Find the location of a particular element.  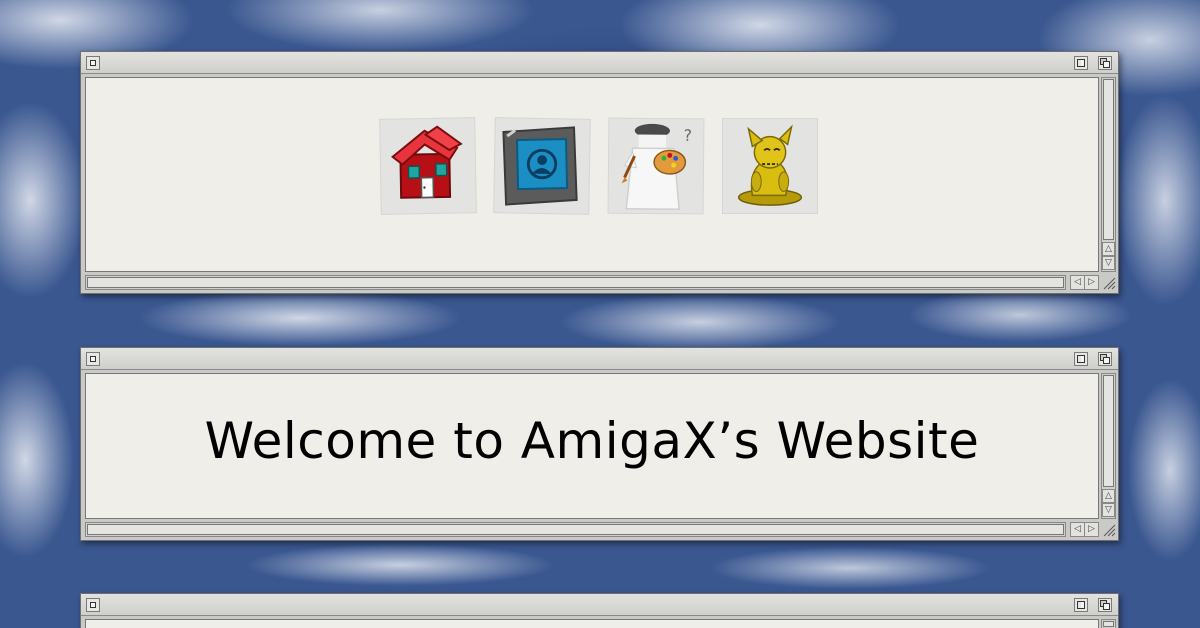

photo-frame-icon is located at coordinates (540, 166).